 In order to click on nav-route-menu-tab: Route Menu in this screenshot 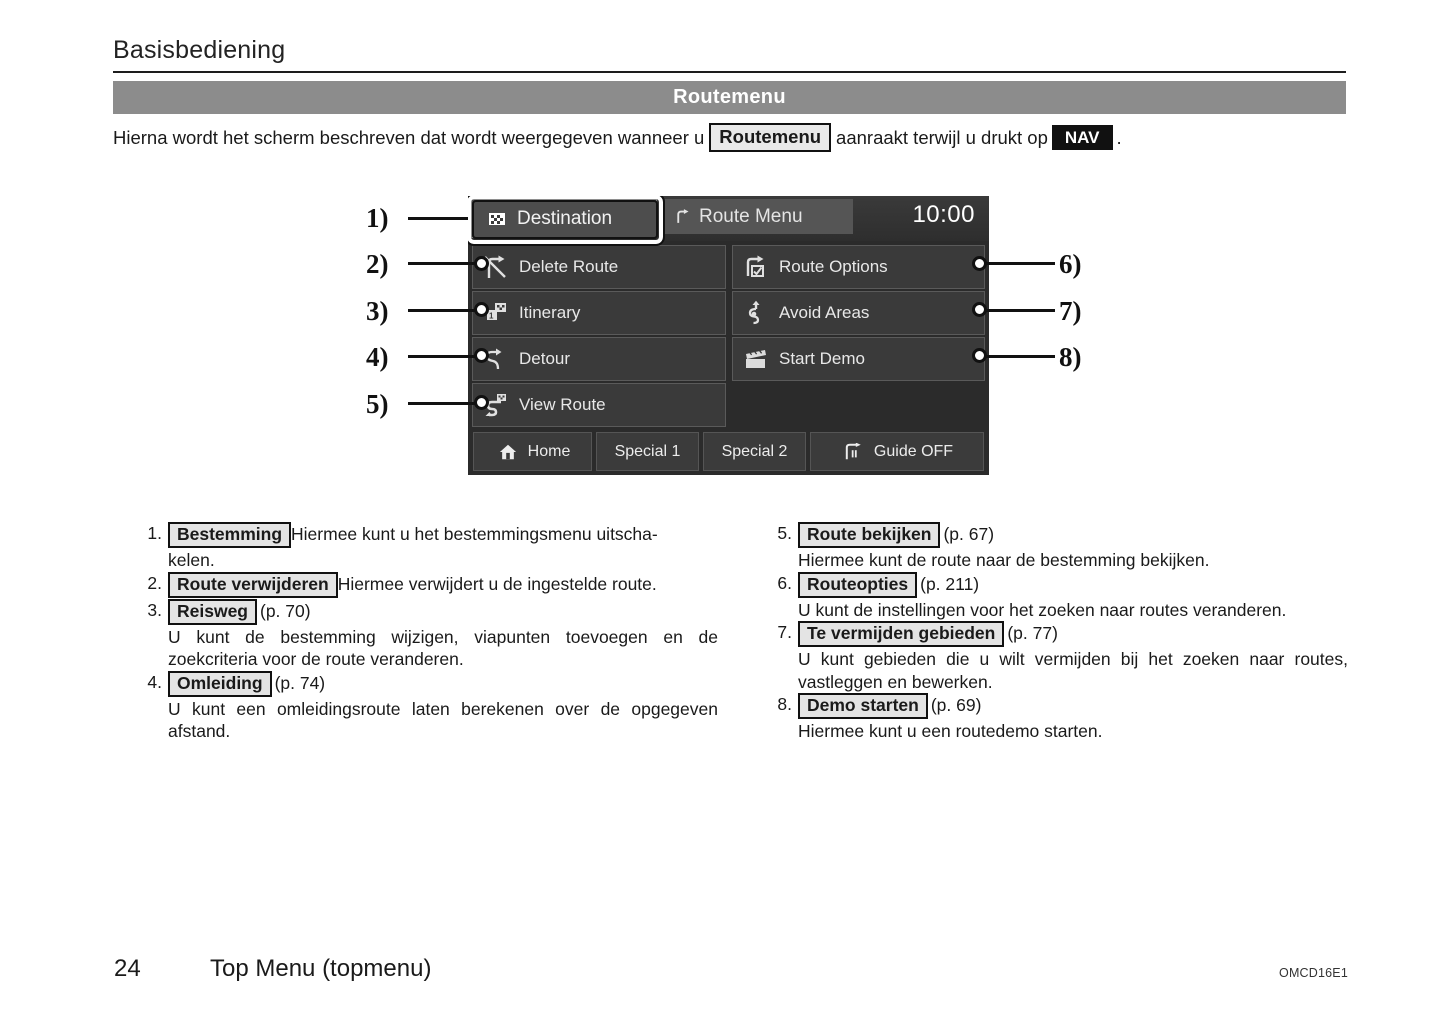, I will do `click(758, 216)`.